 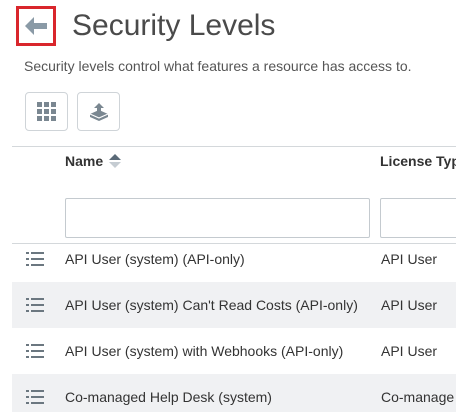 I want to click on row-name: API User (system) (API-only), so click(x=155, y=259).